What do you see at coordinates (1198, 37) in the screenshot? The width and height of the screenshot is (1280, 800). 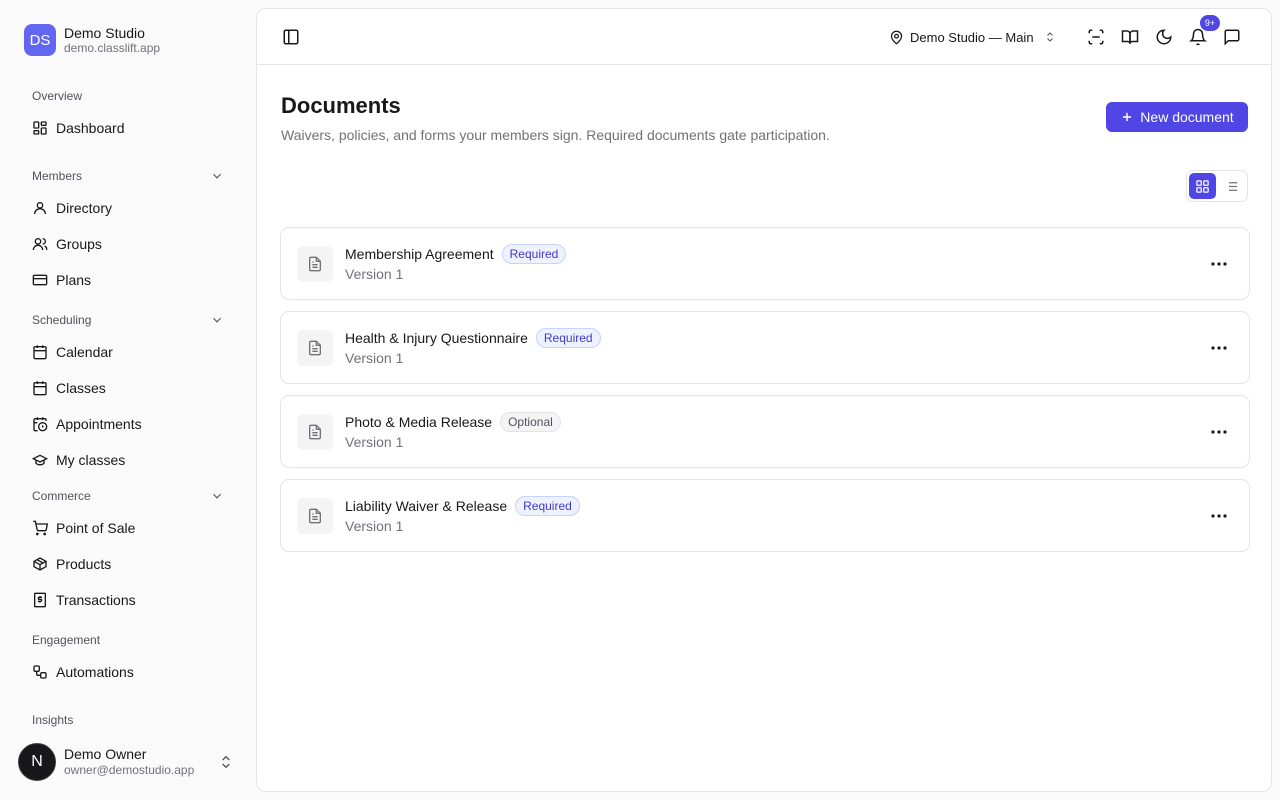 I see `bell-icon` at bounding box center [1198, 37].